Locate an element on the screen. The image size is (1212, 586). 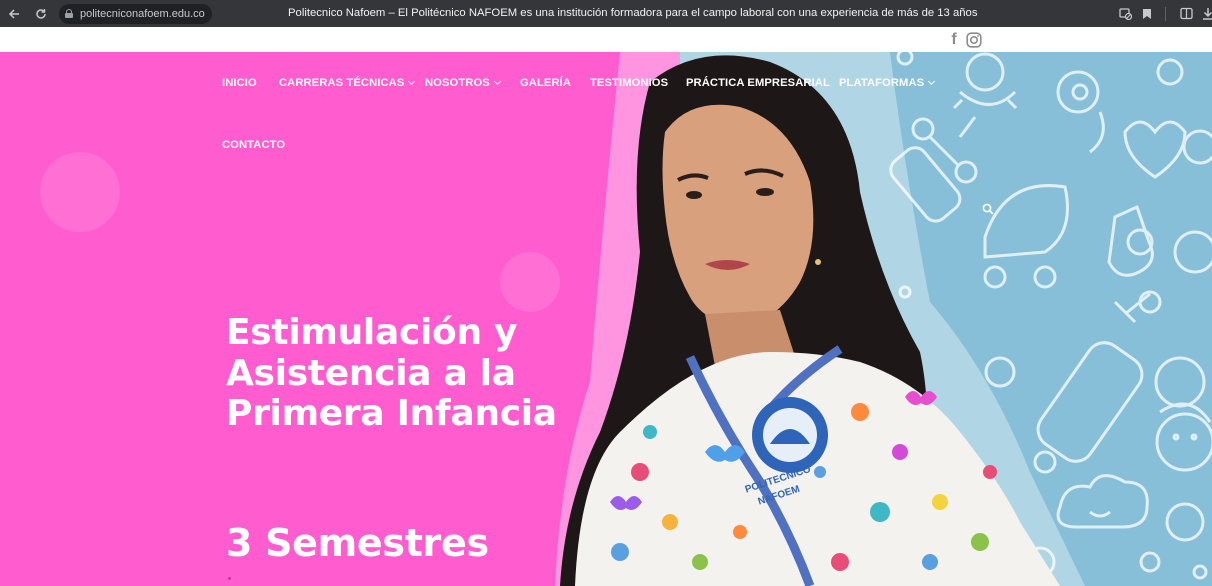
hero-title-line: Asistencia a la is located at coordinates (371, 373).